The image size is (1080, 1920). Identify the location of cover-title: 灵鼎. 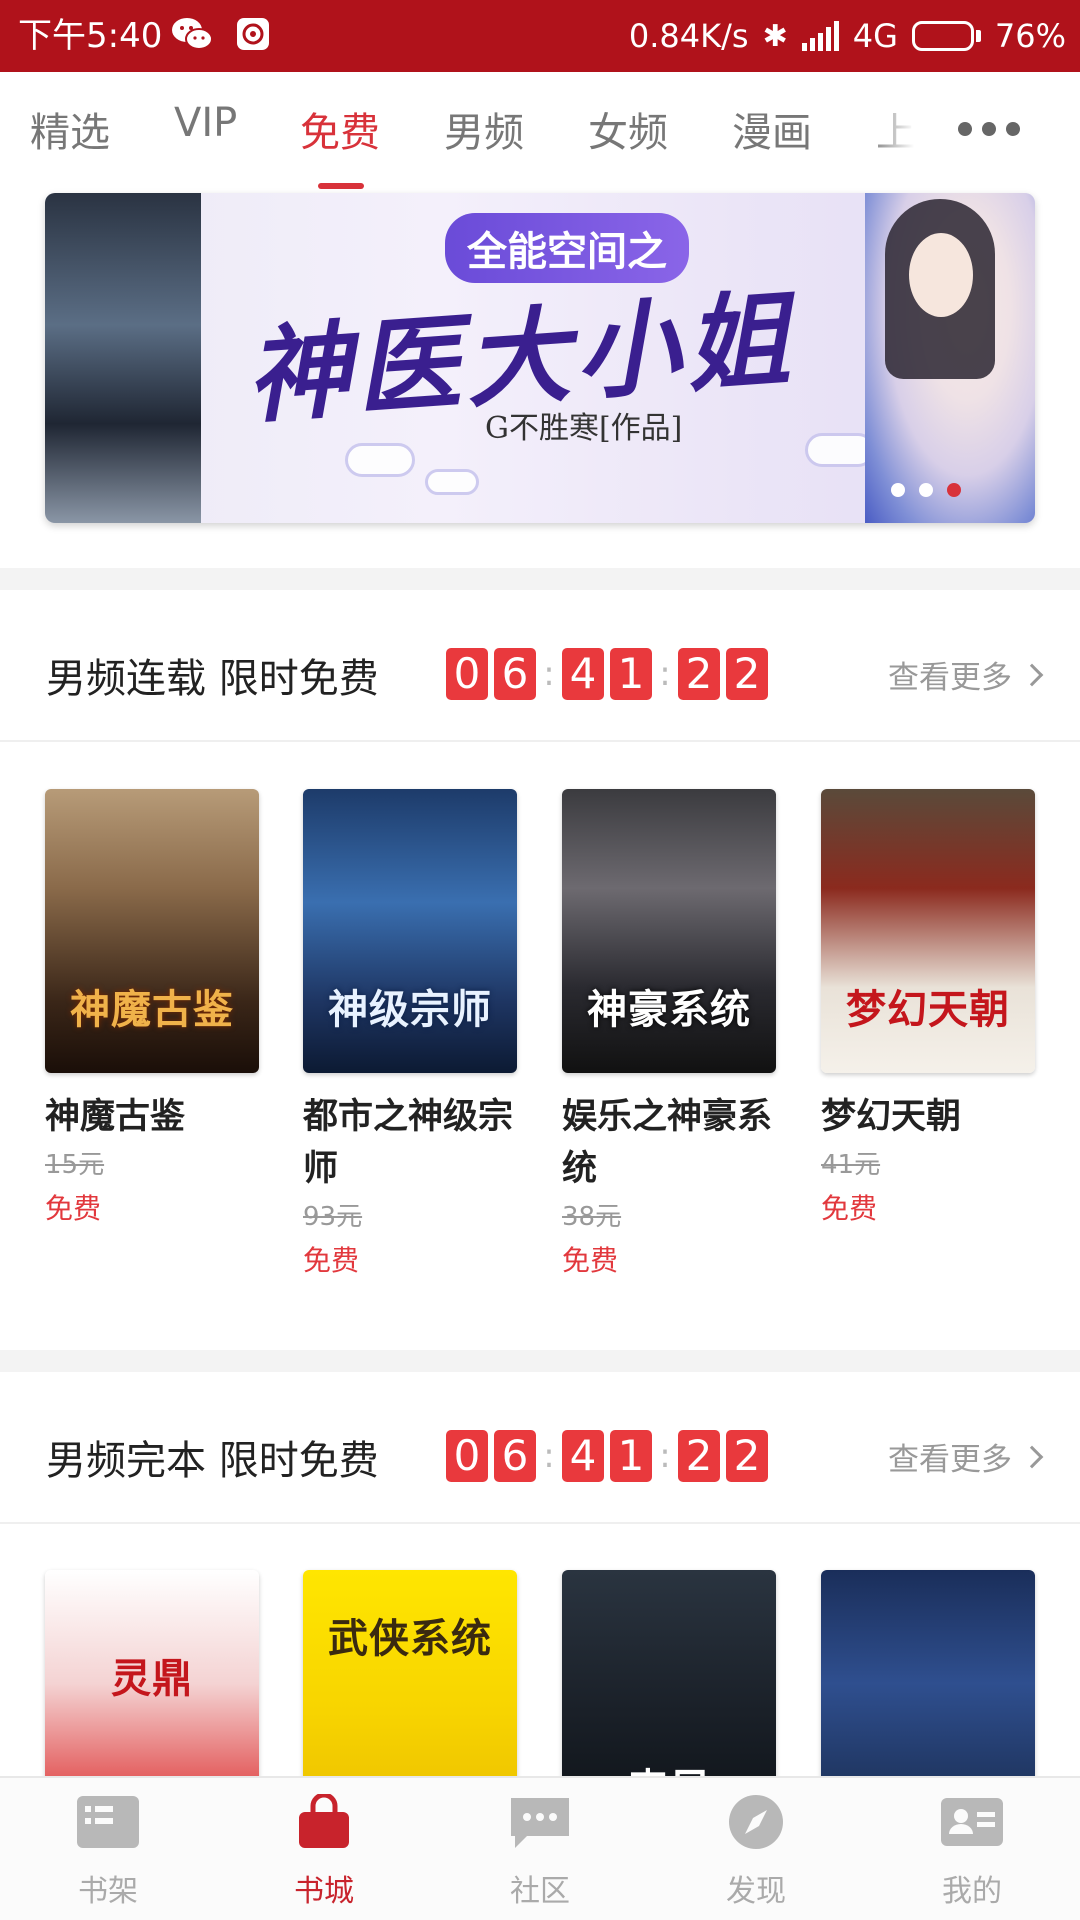
(152, 1678).